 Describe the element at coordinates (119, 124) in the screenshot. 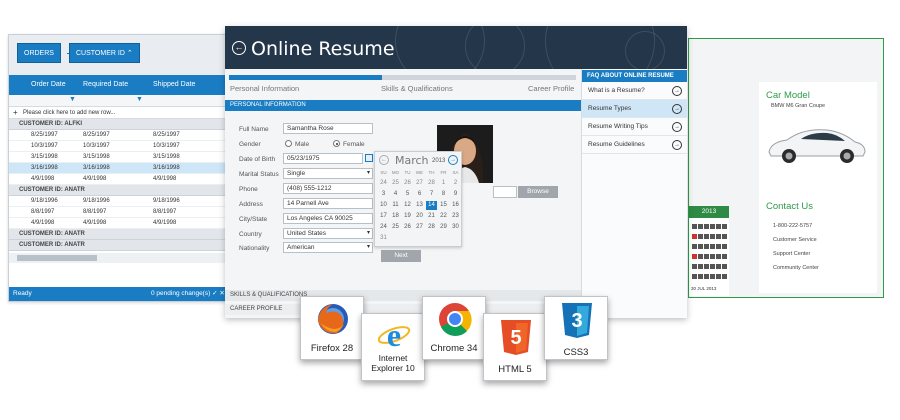

I see `group-header: CUSTOMER ID: ALFKI` at that location.